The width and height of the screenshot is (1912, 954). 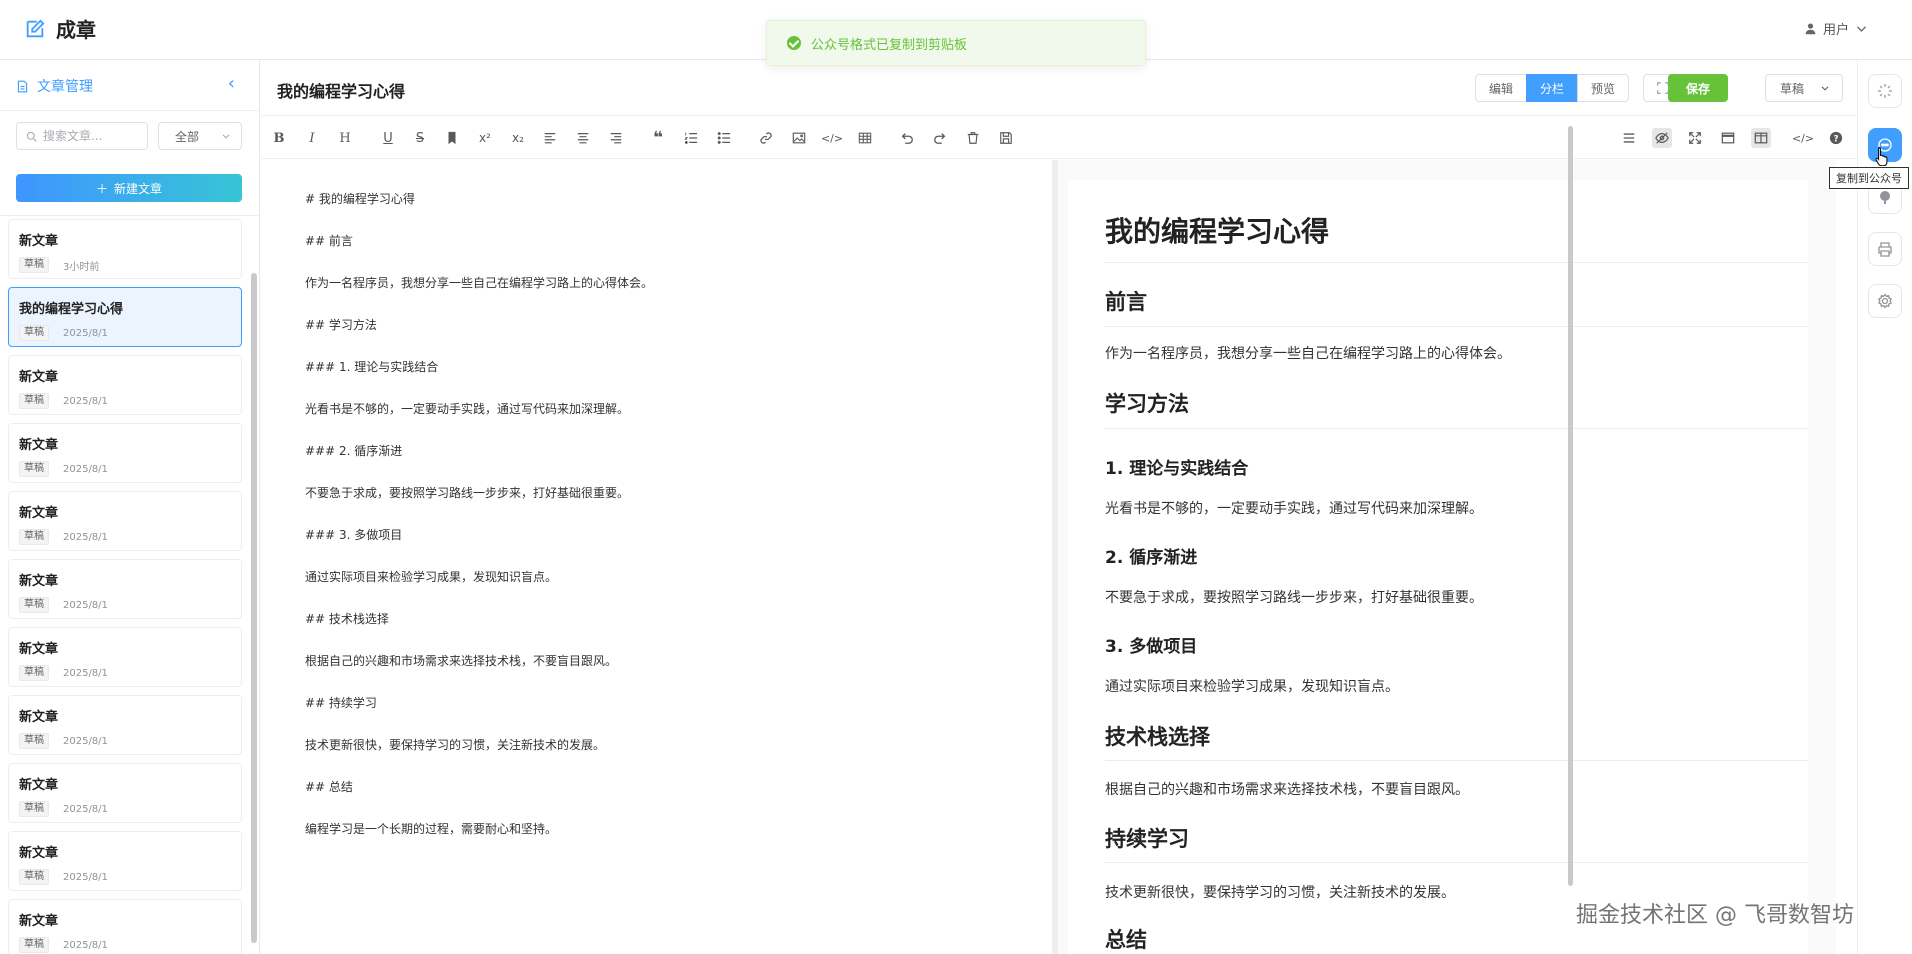 What do you see at coordinates (76, 30) in the screenshot?
I see `app-title: 成章` at bounding box center [76, 30].